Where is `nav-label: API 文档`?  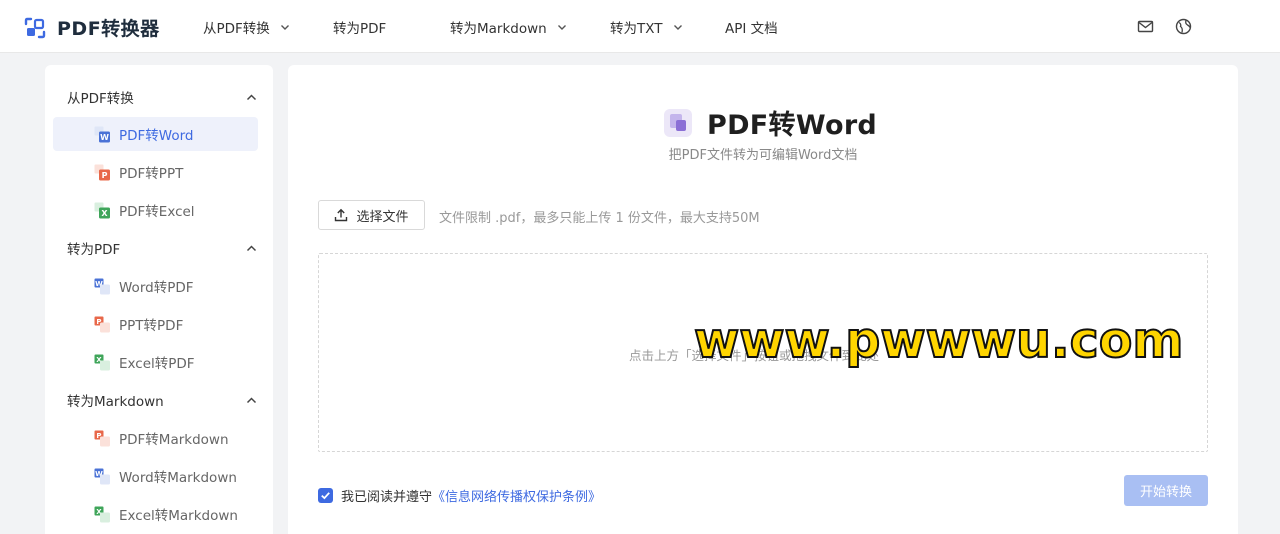
nav-label: API 文档 is located at coordinates (751, 28).